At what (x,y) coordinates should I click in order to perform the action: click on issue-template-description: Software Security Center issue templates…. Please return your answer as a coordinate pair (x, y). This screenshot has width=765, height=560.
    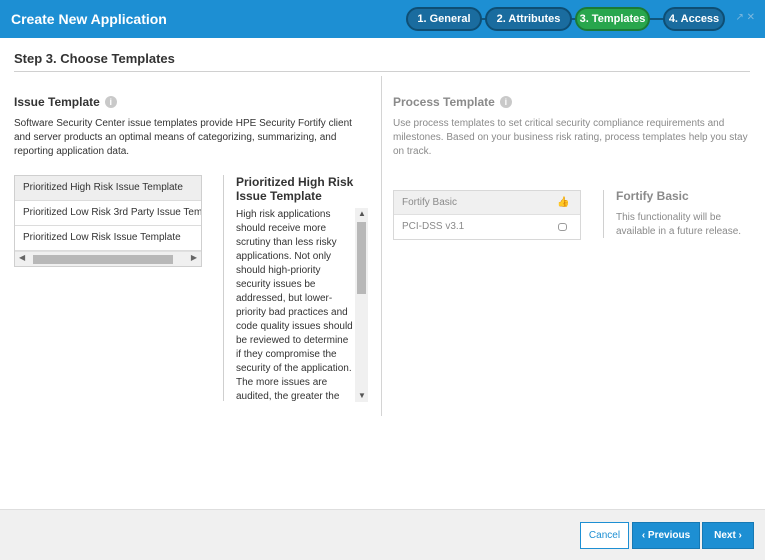
    Looking at the image, I should click on (183, 137).